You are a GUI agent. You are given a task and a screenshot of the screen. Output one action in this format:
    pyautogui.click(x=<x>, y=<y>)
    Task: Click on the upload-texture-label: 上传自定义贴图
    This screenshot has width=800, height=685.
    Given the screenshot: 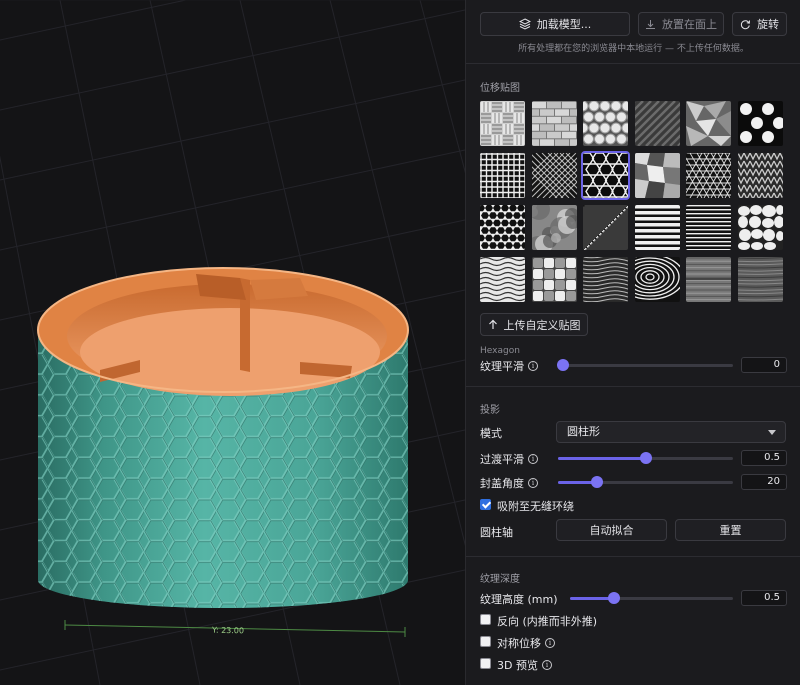 What is the action you would take?
    pyautogui.click(x=542, y=325)
    